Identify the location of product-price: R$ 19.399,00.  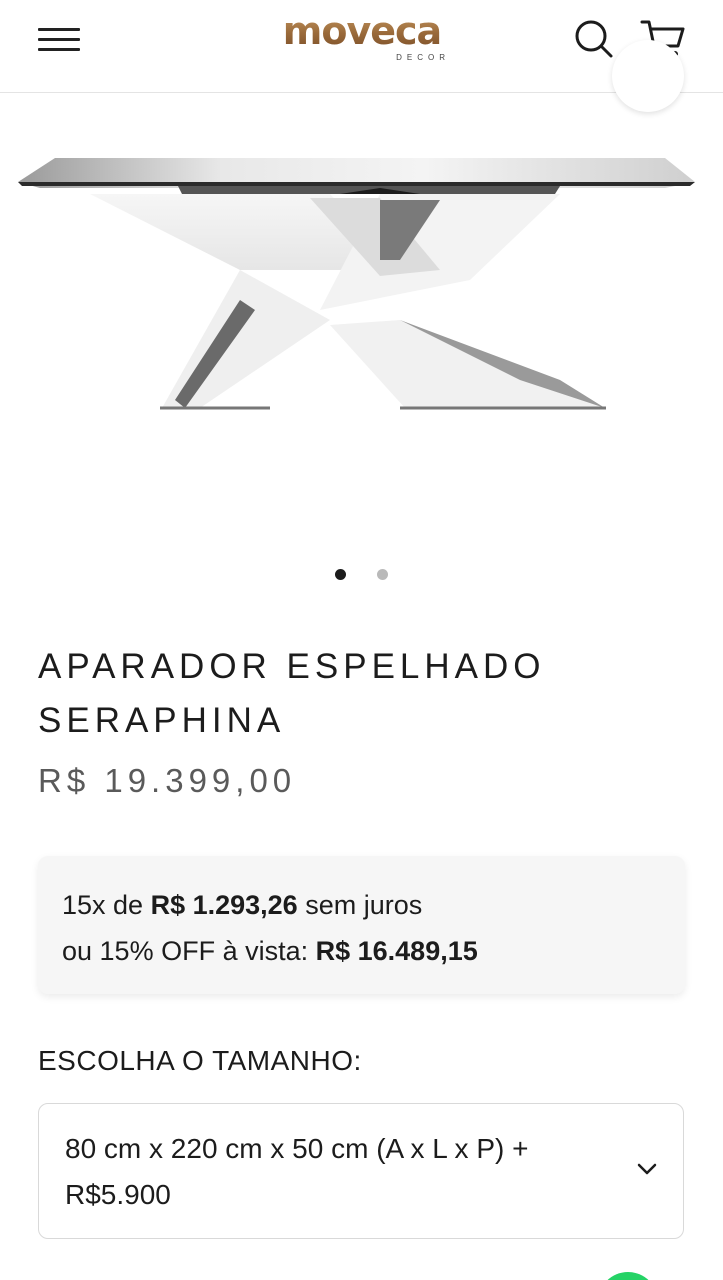
(167, 780).